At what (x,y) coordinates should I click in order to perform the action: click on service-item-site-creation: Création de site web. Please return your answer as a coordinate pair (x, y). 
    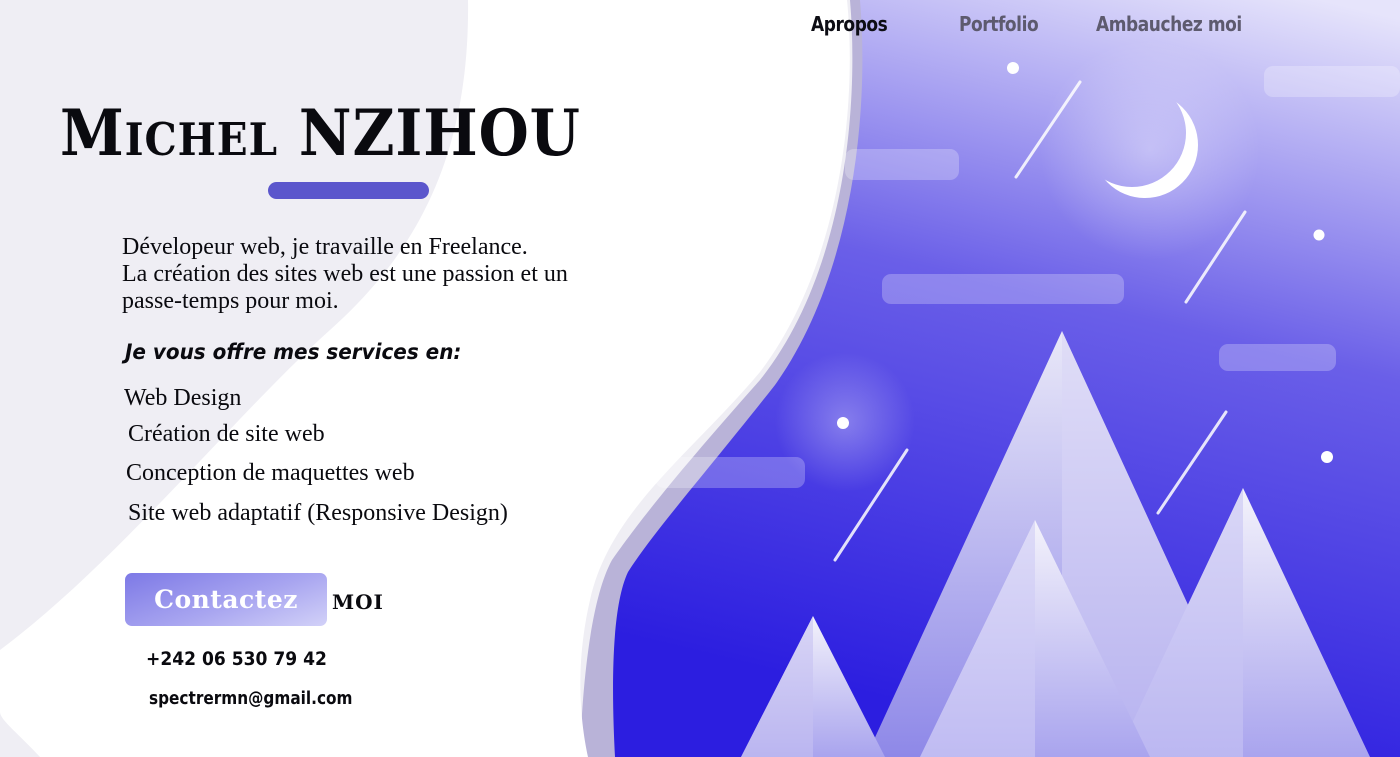
    Looking at the image, I should click on (226, 434).